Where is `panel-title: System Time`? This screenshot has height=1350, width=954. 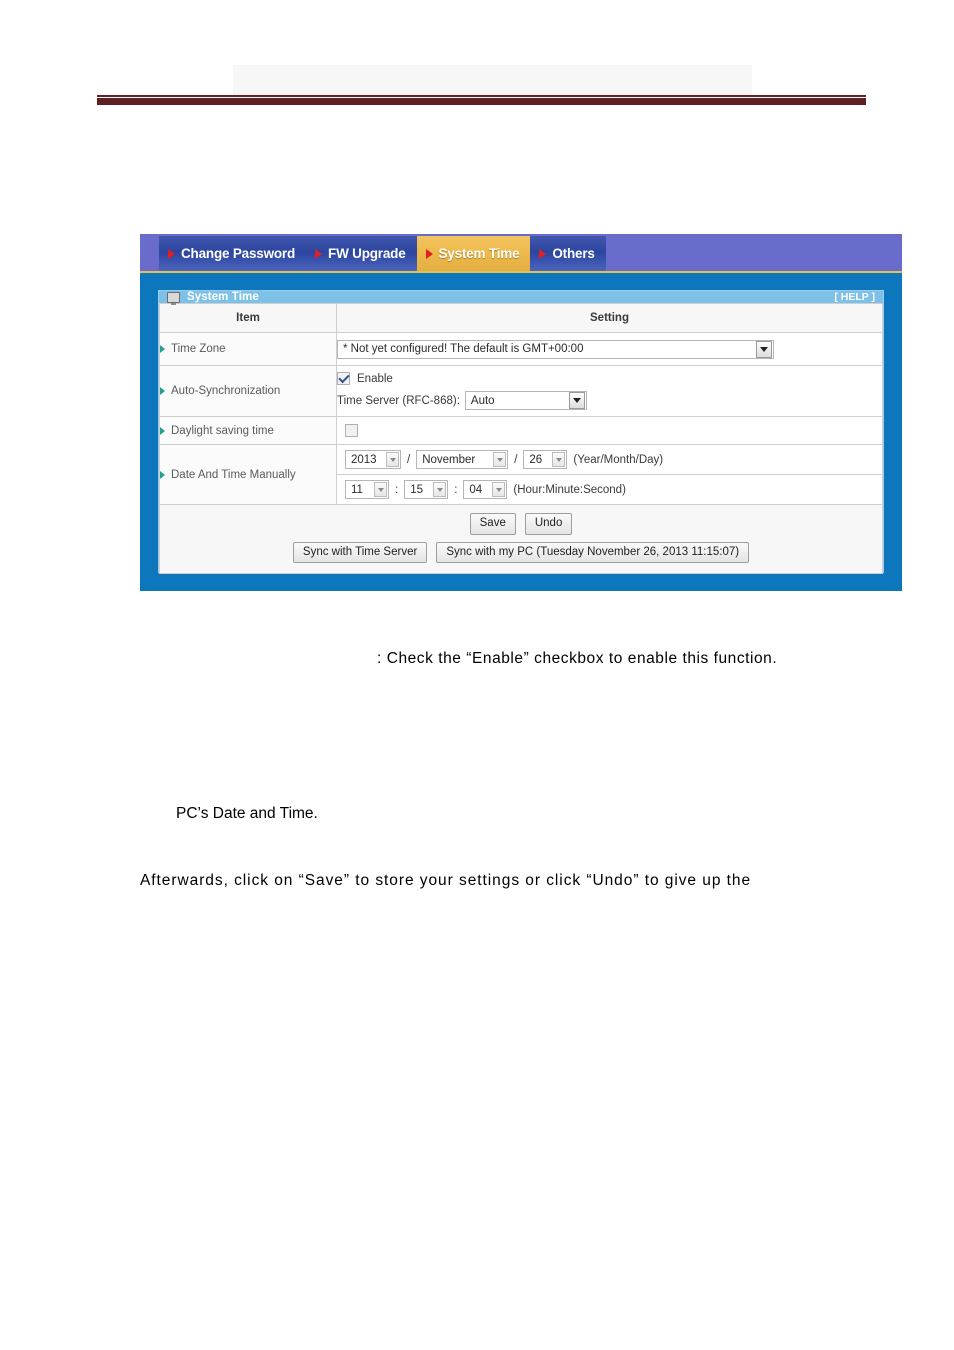
panel-title: System Time is located at coordinates (223, 297).